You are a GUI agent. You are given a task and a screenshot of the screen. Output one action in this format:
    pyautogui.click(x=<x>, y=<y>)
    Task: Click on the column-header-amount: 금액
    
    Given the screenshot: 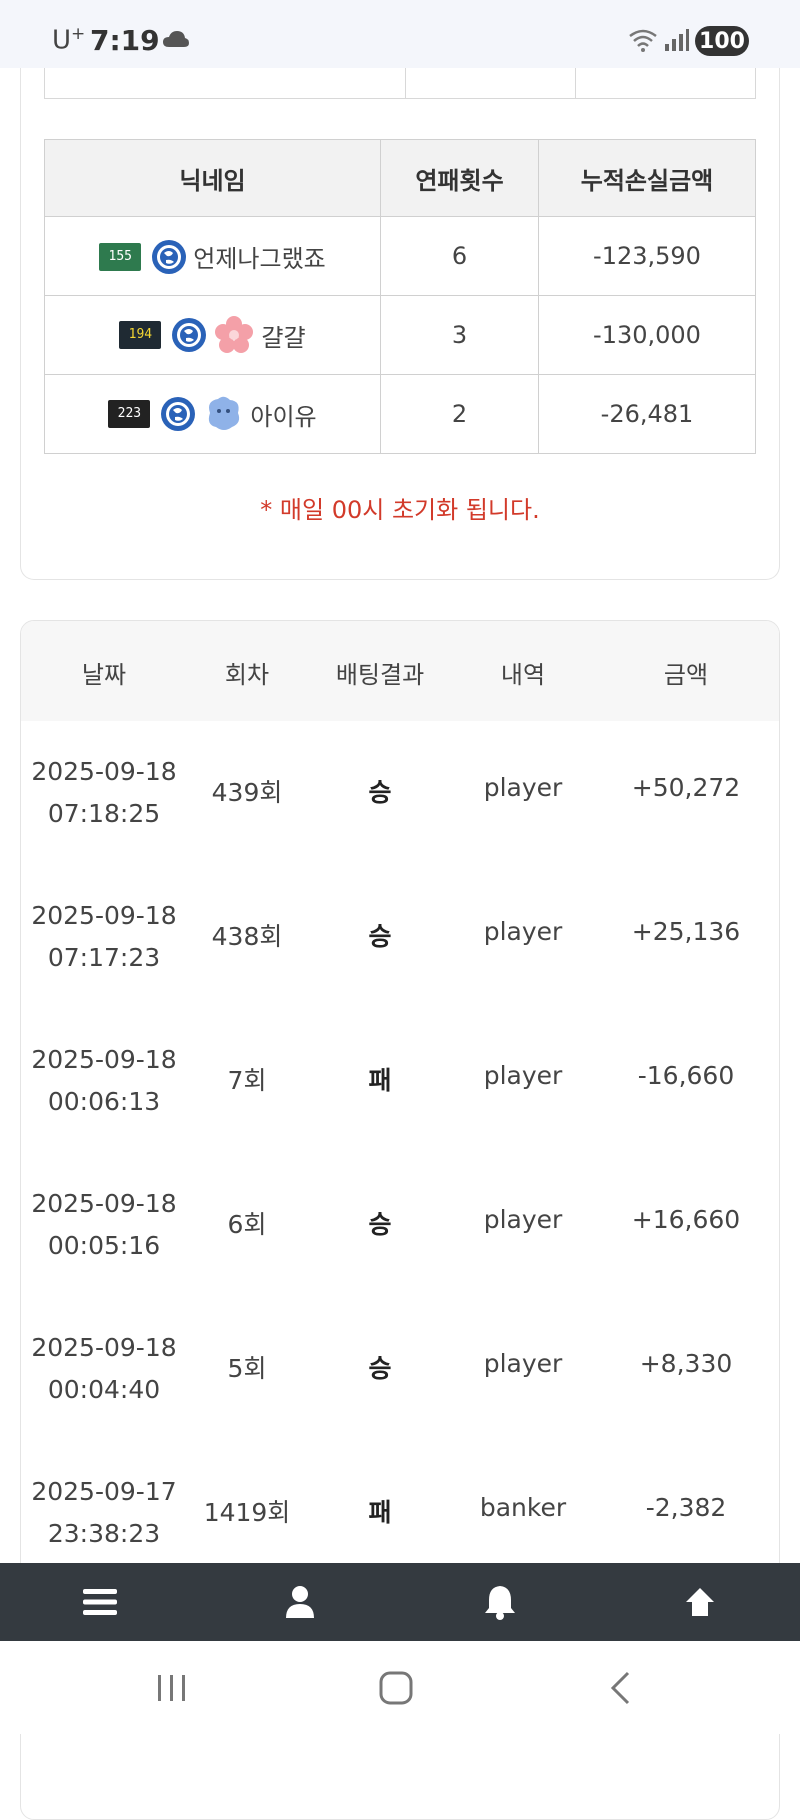 What is the action you would take?
    pyautogui.click(x=686, y=675)
    